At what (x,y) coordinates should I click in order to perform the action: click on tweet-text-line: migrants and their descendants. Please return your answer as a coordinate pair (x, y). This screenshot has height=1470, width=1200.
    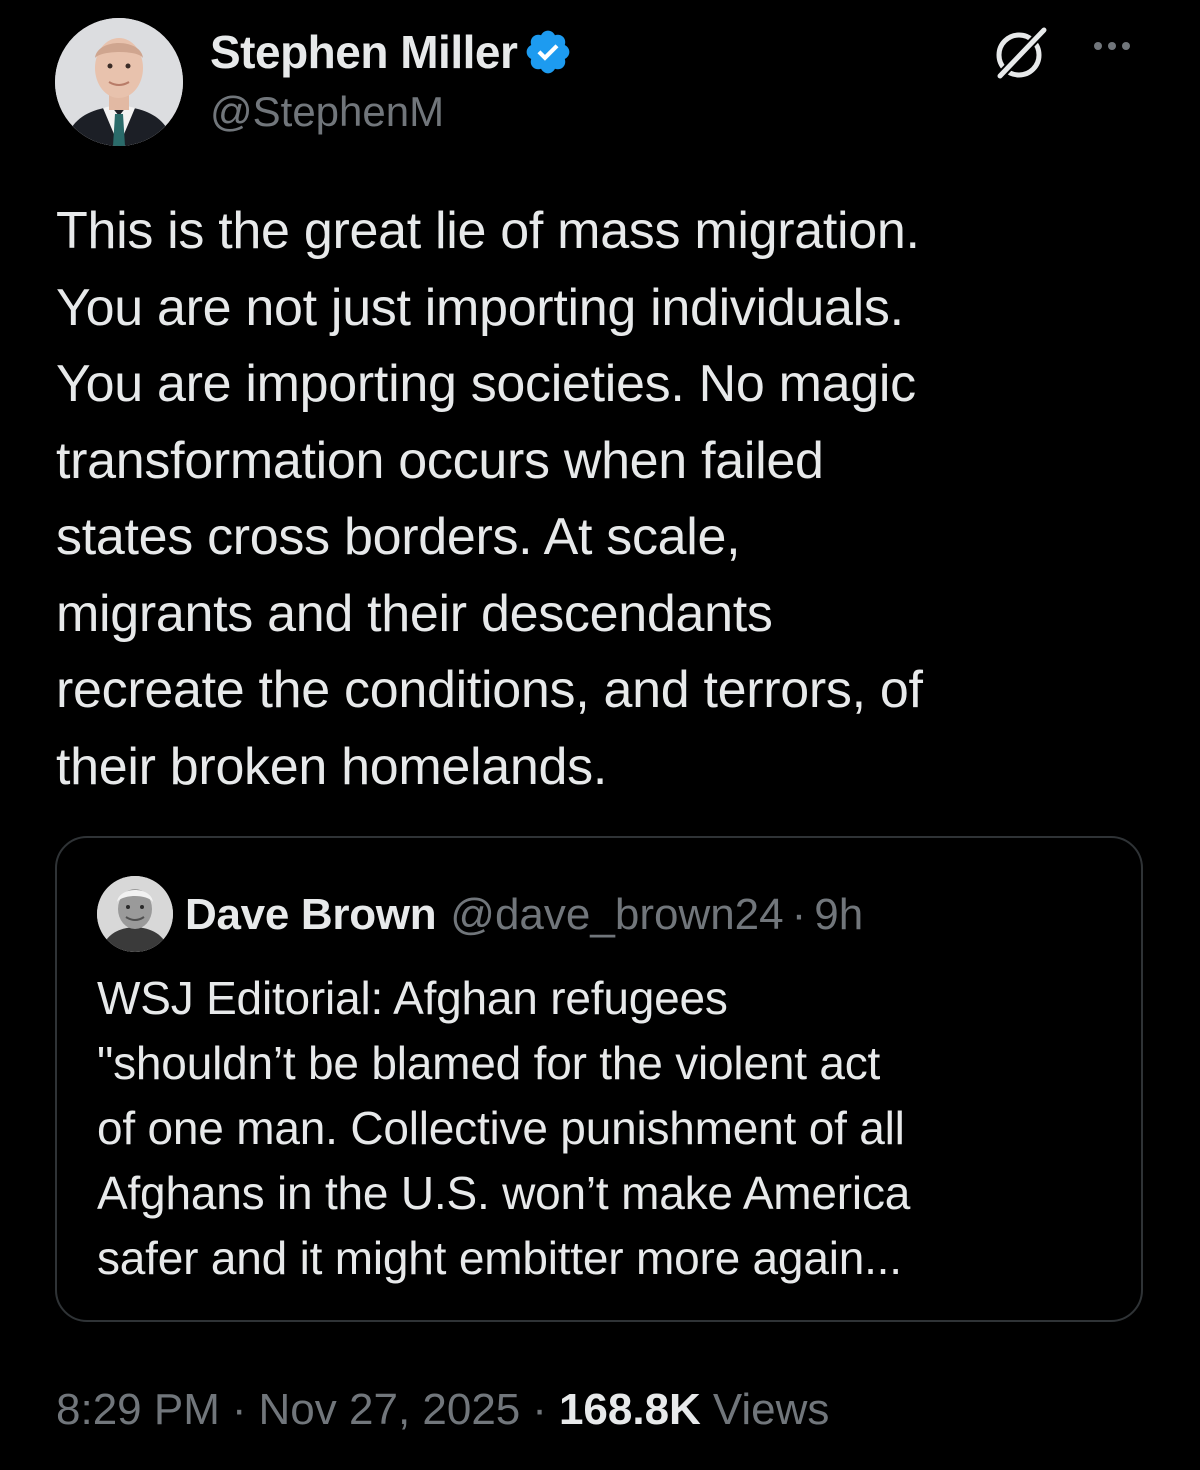
    Looking at the image, I should click on (414, 613).